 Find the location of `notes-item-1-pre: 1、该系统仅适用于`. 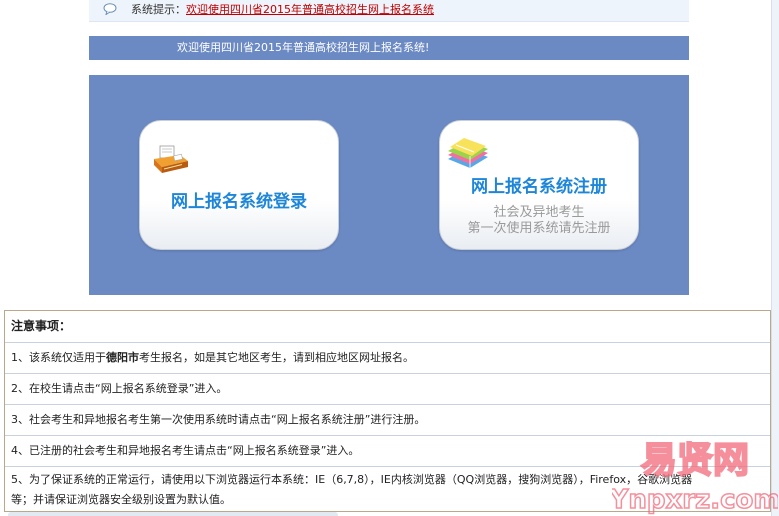

notes-item-1-pre: 1、该系统仅适用于 is located at coordinates (58, 357).